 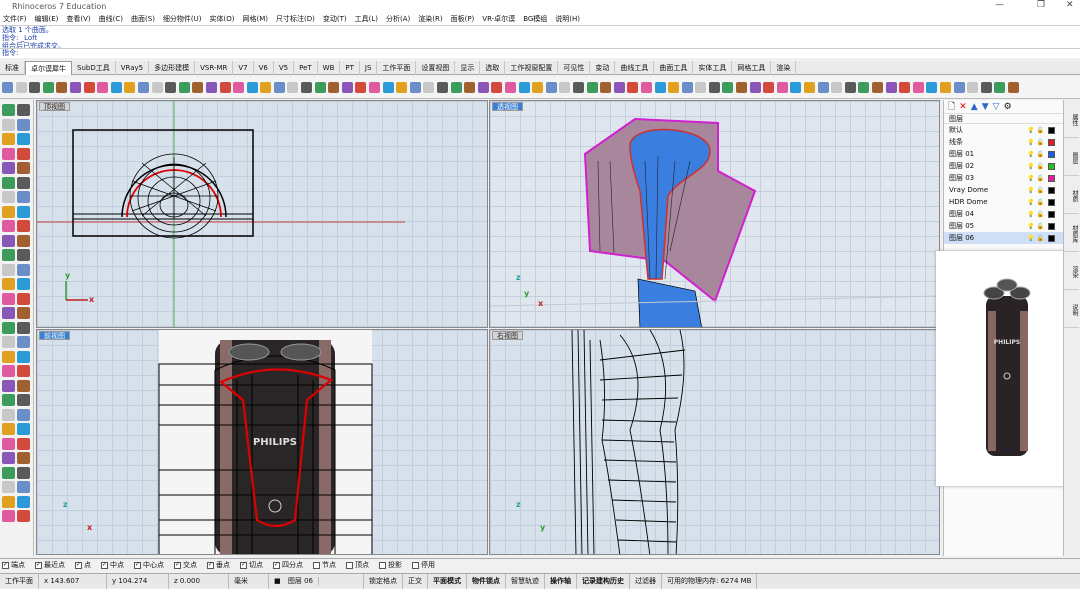 What do you see at coordinates (1008, 368) in the screenshot?
I see `render-preview-window: PHILIPS` at bounding box center [1008, 368].